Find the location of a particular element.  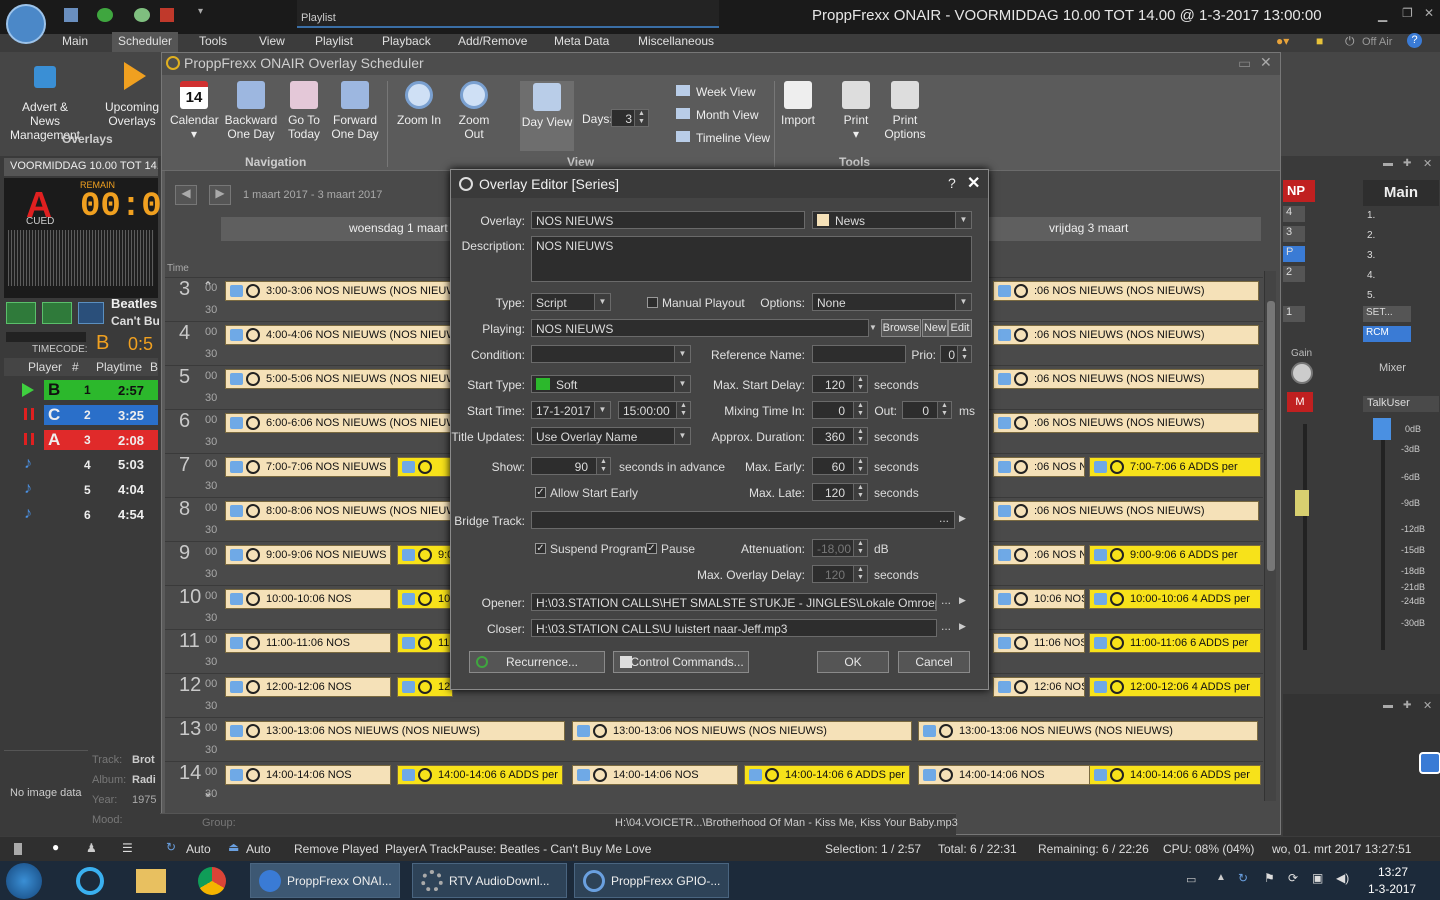

scrollbar-thumb is located at coordinates (1271, 436).